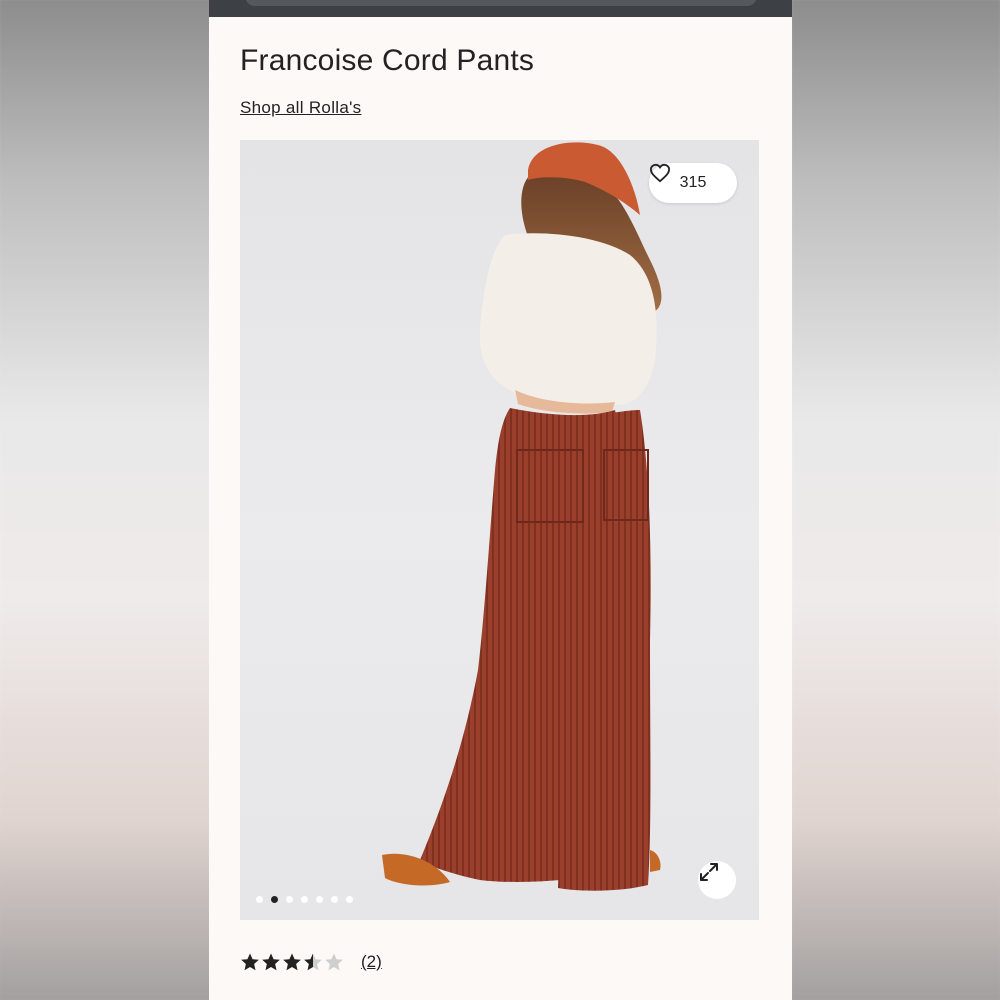 Image resolution: width=1000 pixels, height=1000 pixels. I want to click on rating-stars, so click(292, 962).